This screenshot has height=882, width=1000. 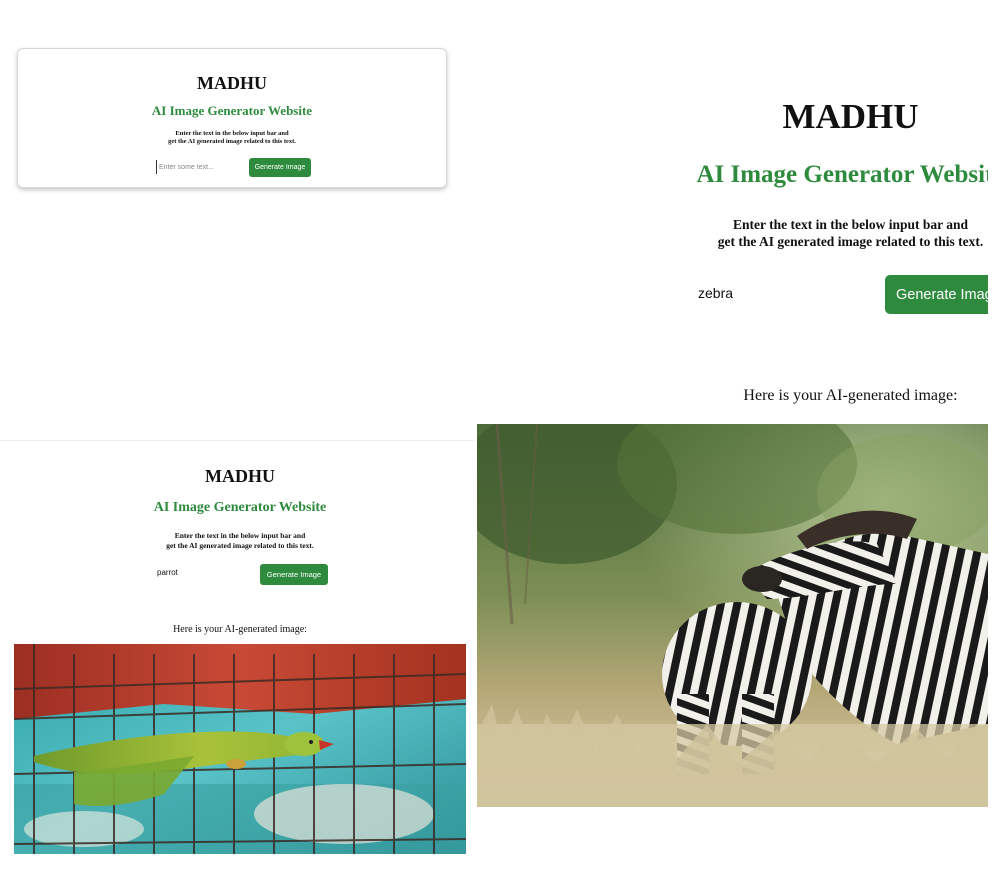 What do you see at coordinates (778, 295) in the screenshot?
I see `prompt-input: zebra` at bounding box center [778, 295].